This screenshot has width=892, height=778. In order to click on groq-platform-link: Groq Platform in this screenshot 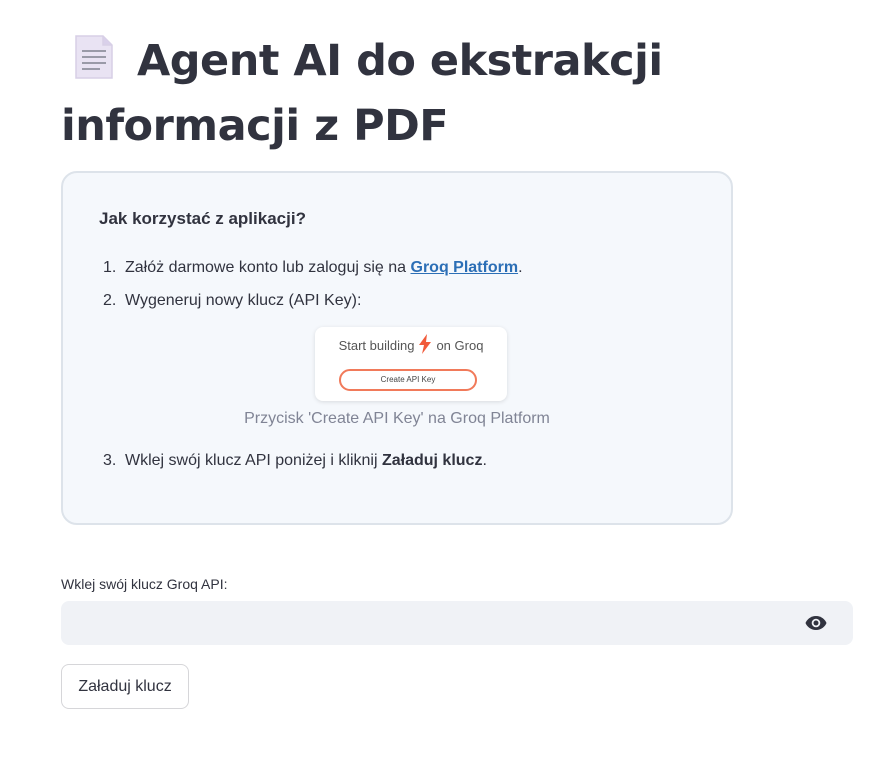, I will do `click(465, 267)`.